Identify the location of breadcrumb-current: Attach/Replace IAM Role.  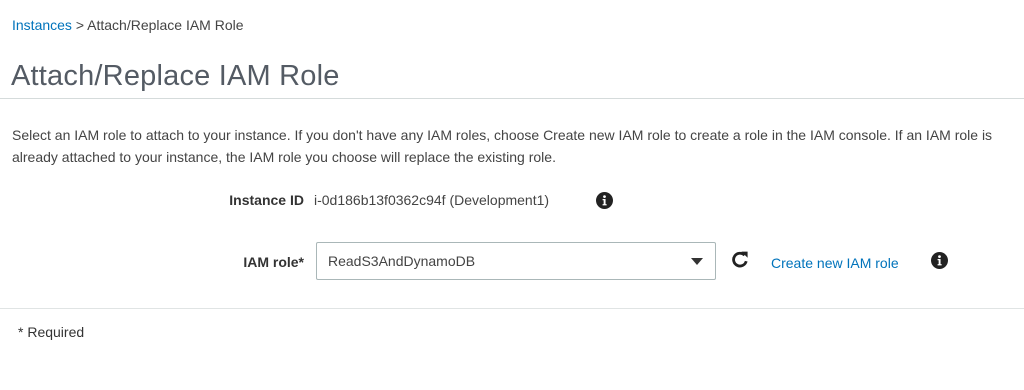
(165, 25).